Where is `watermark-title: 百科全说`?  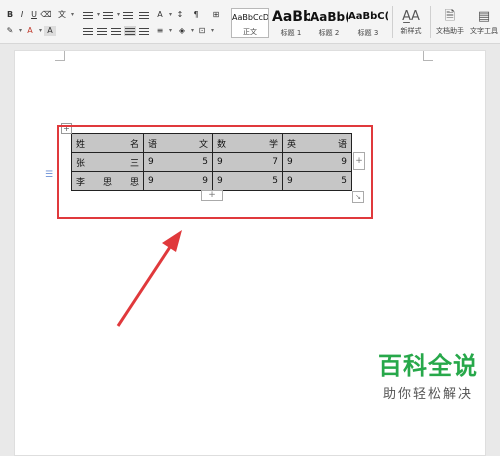
watermark-title: 百科全说 is located at coordinates (428, 366).